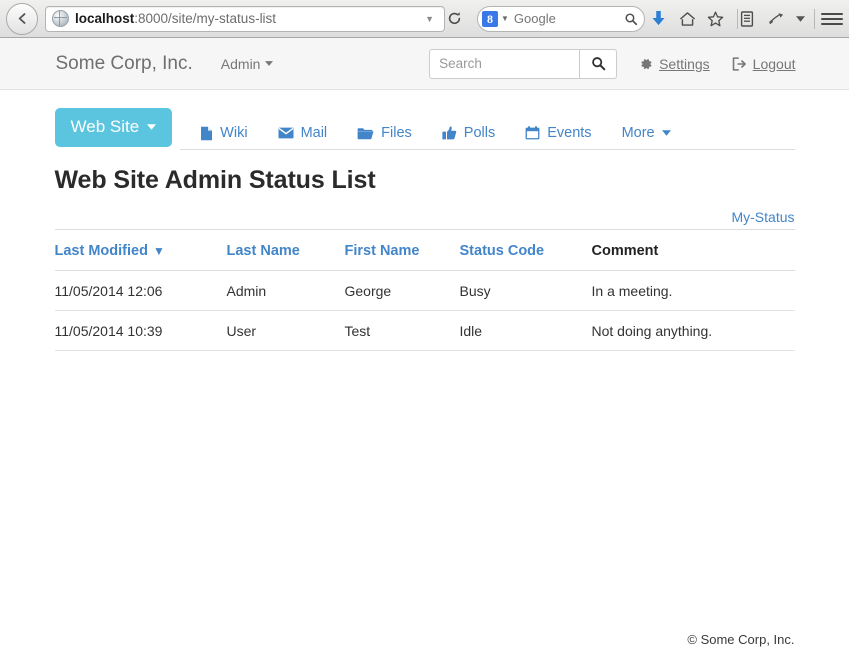 This screenshot has width=849, height=657. Describe the element at coordinates (721, 18) in the screenshot. I see `bookmark-star-icon` at that location.